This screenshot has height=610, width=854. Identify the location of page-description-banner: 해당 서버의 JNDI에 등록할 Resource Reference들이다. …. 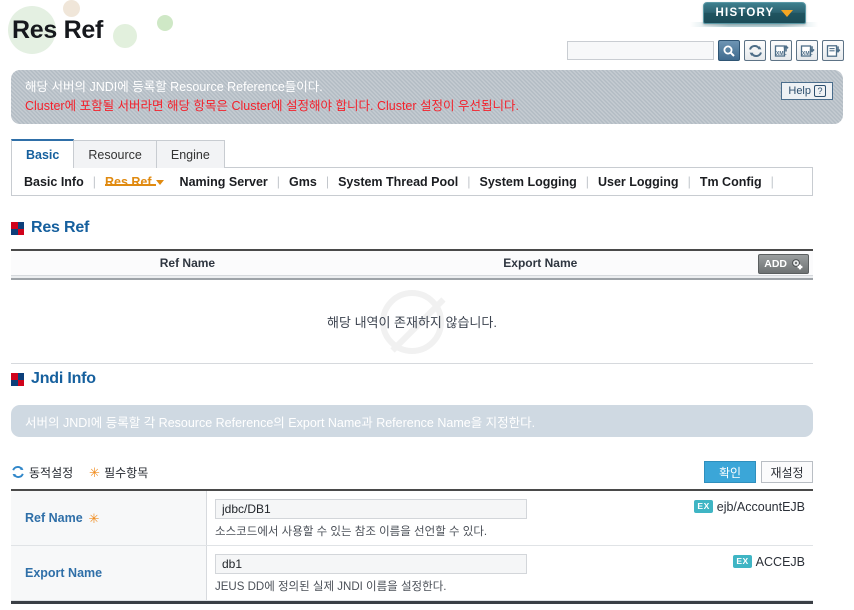
(427, 97).